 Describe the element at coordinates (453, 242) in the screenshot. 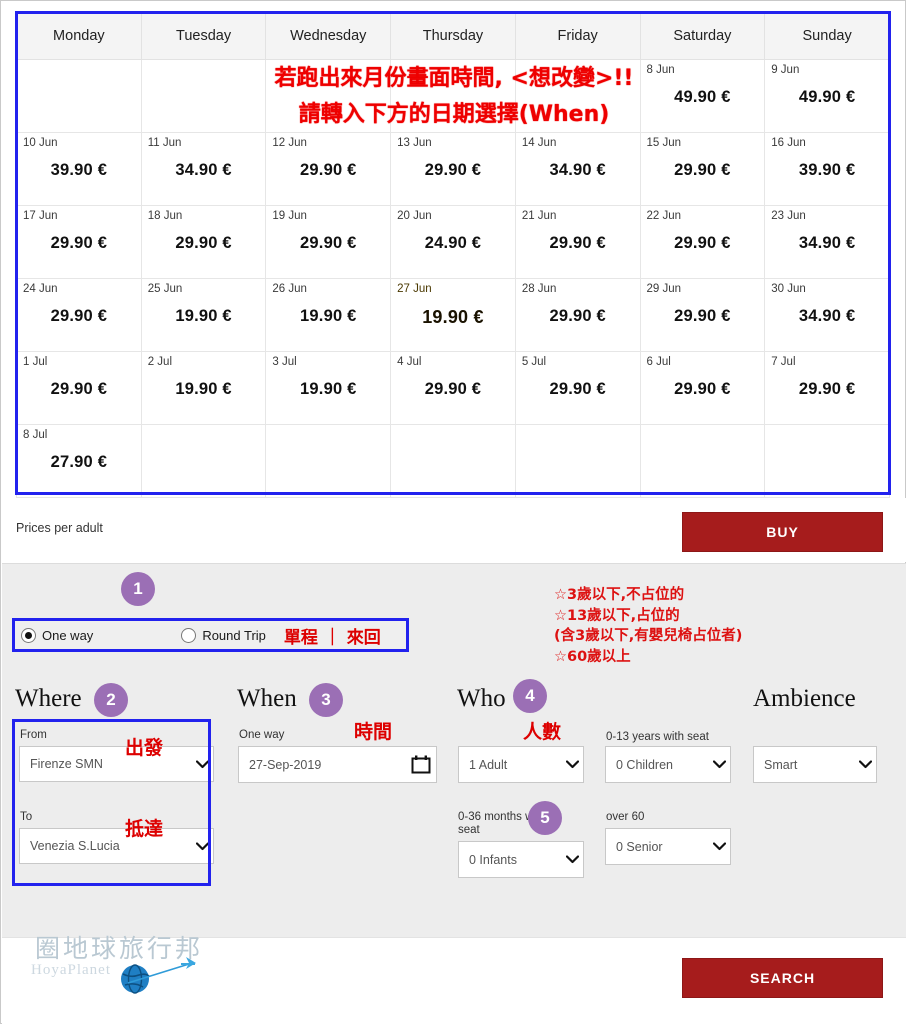

I see `calendar-day-cell: 20 Jun 24.90 €` at that location.